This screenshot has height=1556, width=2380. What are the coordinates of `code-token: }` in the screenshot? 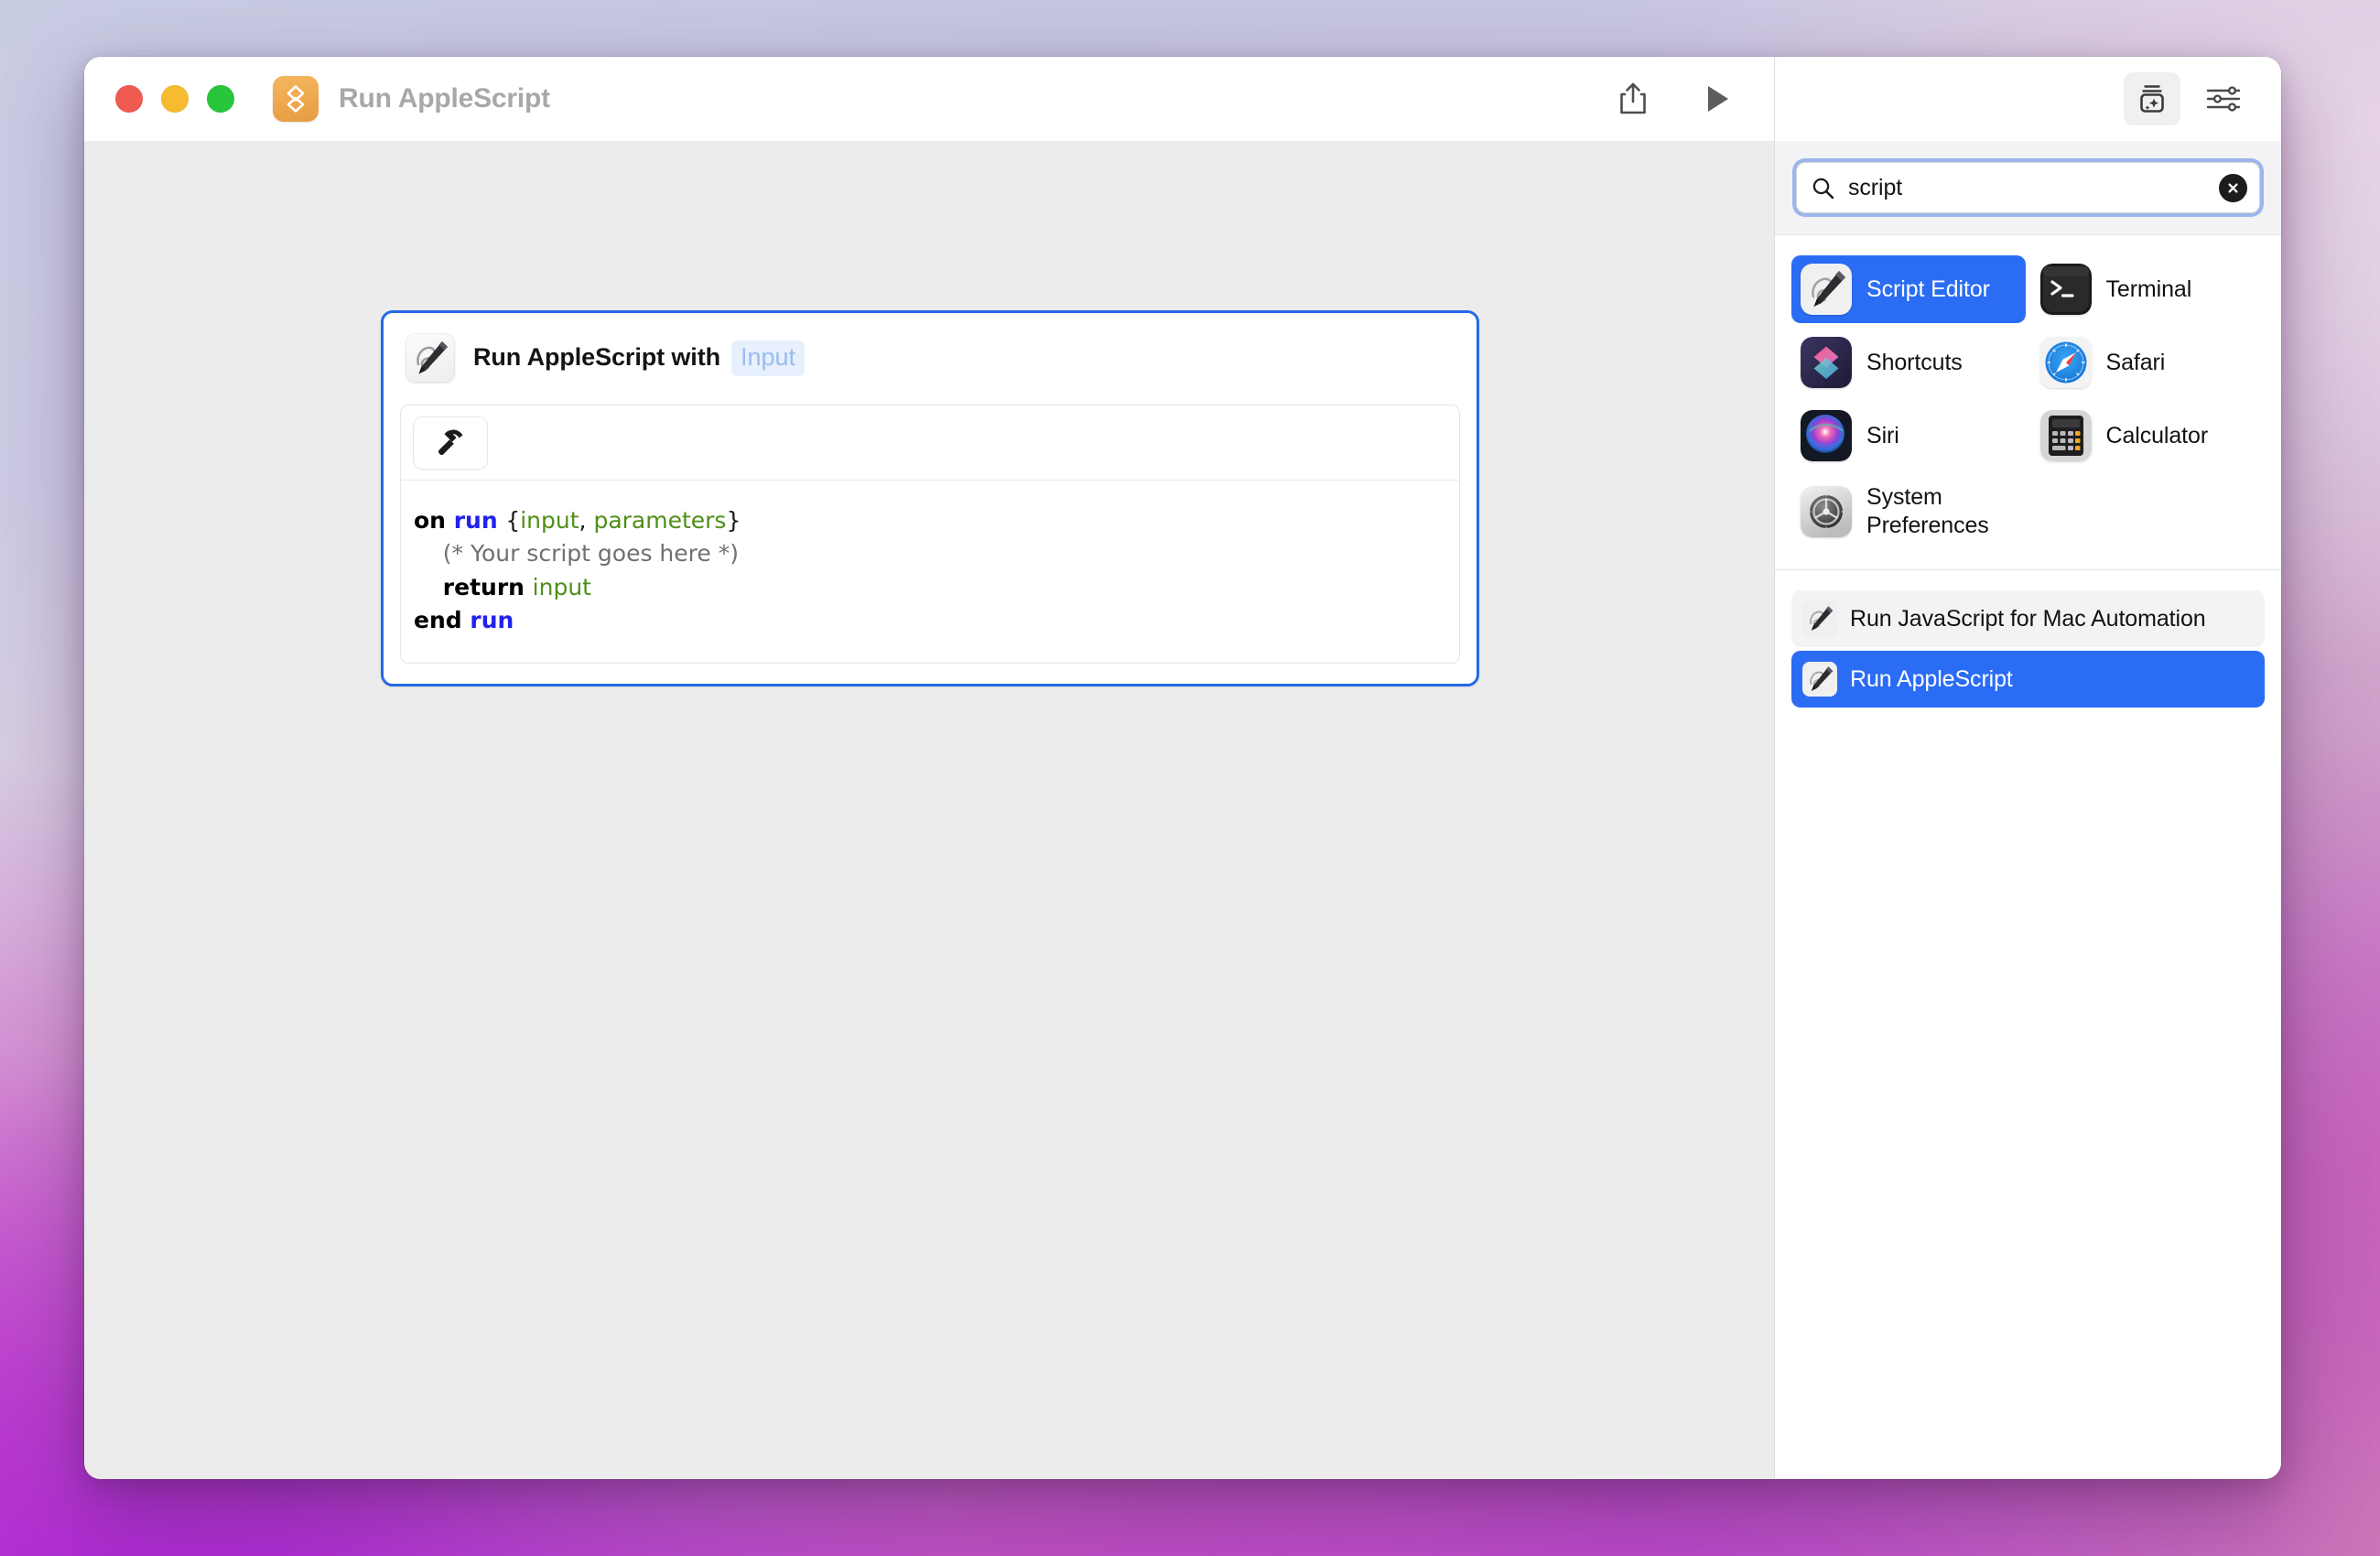 It's located at (733, 520).